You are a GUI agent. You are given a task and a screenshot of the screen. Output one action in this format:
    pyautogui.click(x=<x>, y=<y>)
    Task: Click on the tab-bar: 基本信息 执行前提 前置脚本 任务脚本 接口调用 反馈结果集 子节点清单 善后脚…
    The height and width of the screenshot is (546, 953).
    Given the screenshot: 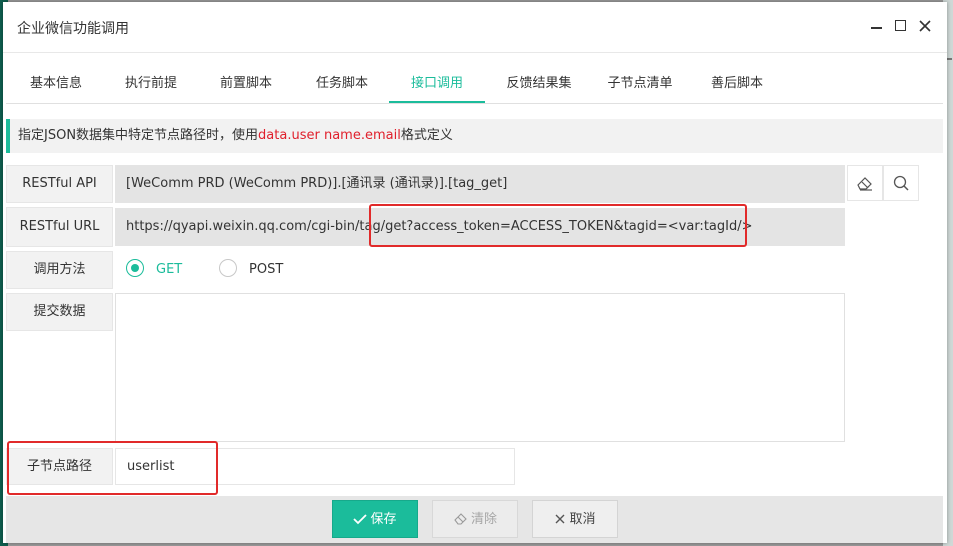 What is the action you would take?
    pyautogui.click(x=474, y=85)
    